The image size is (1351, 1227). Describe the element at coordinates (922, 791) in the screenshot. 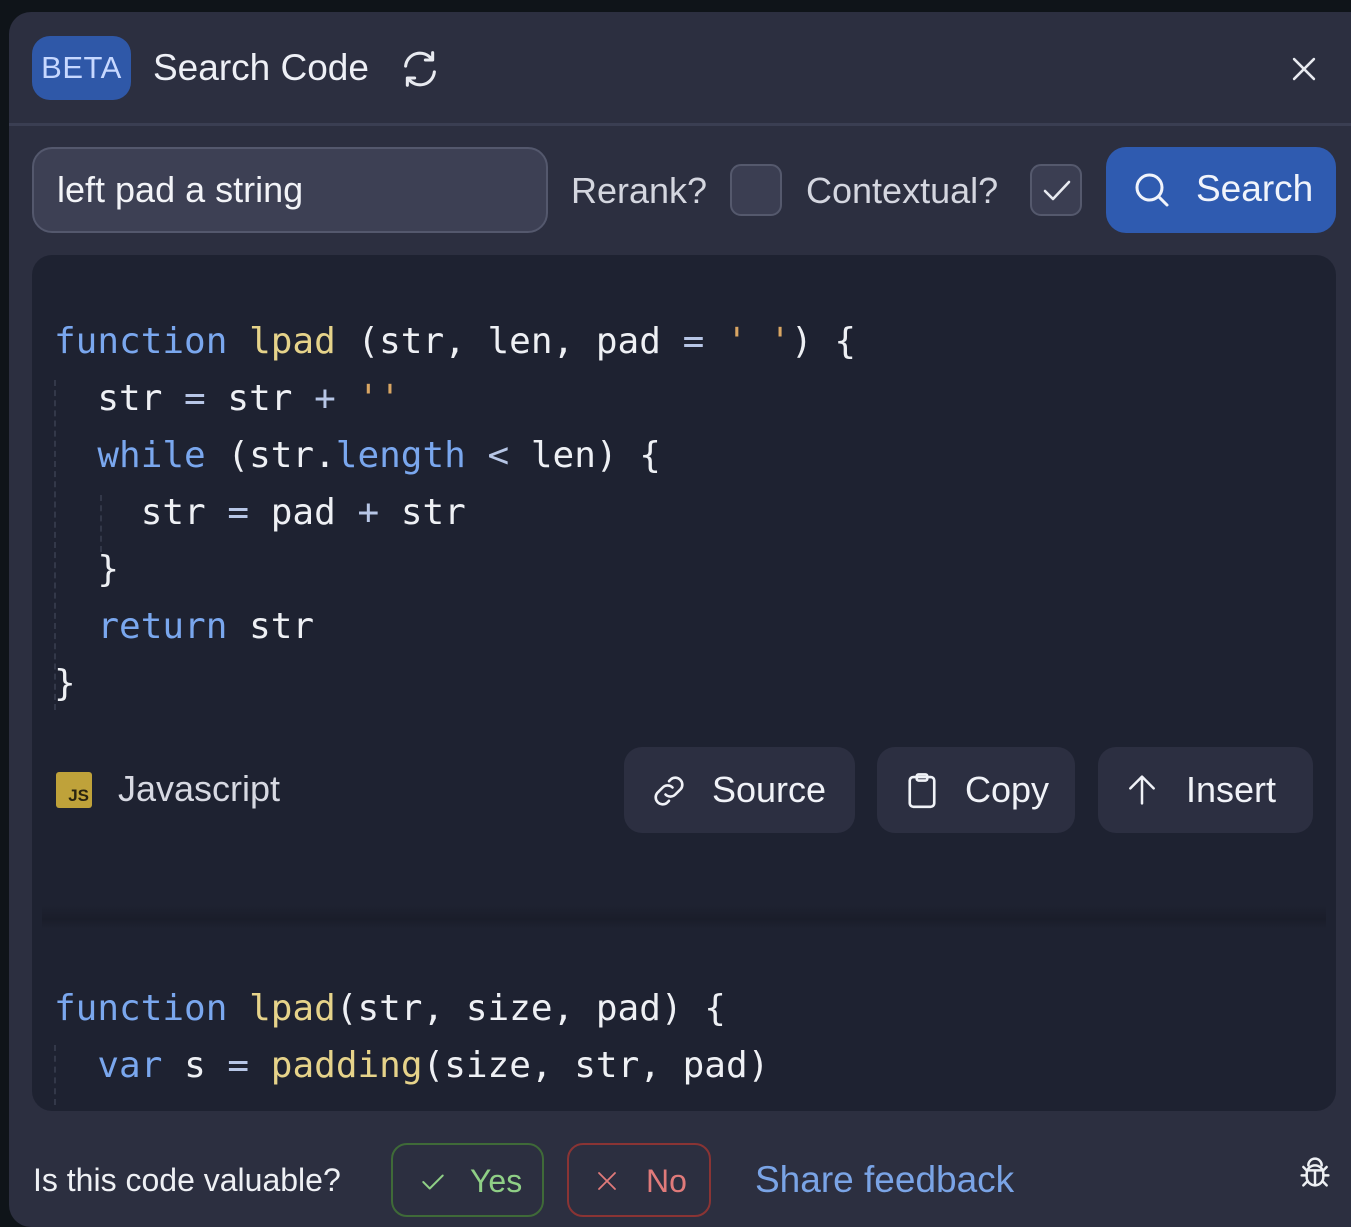

I see `clipboard-icon` at that location.